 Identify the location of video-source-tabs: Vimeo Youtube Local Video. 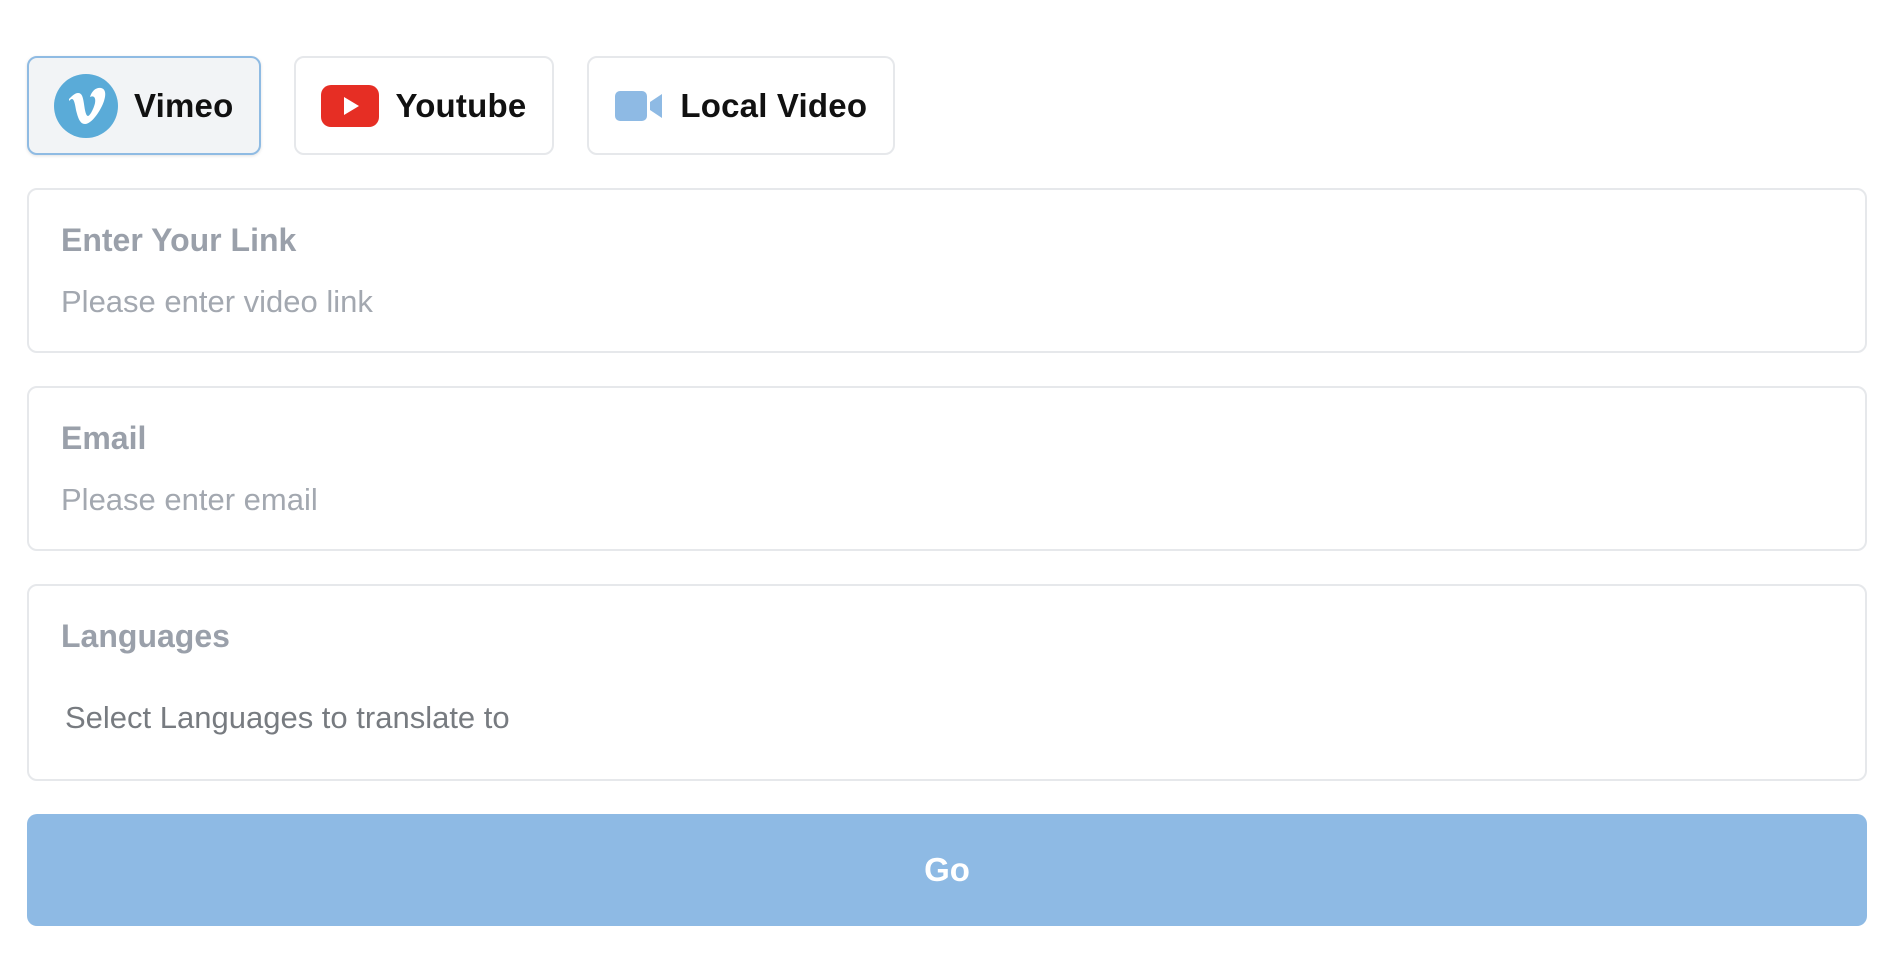
(947, 105).